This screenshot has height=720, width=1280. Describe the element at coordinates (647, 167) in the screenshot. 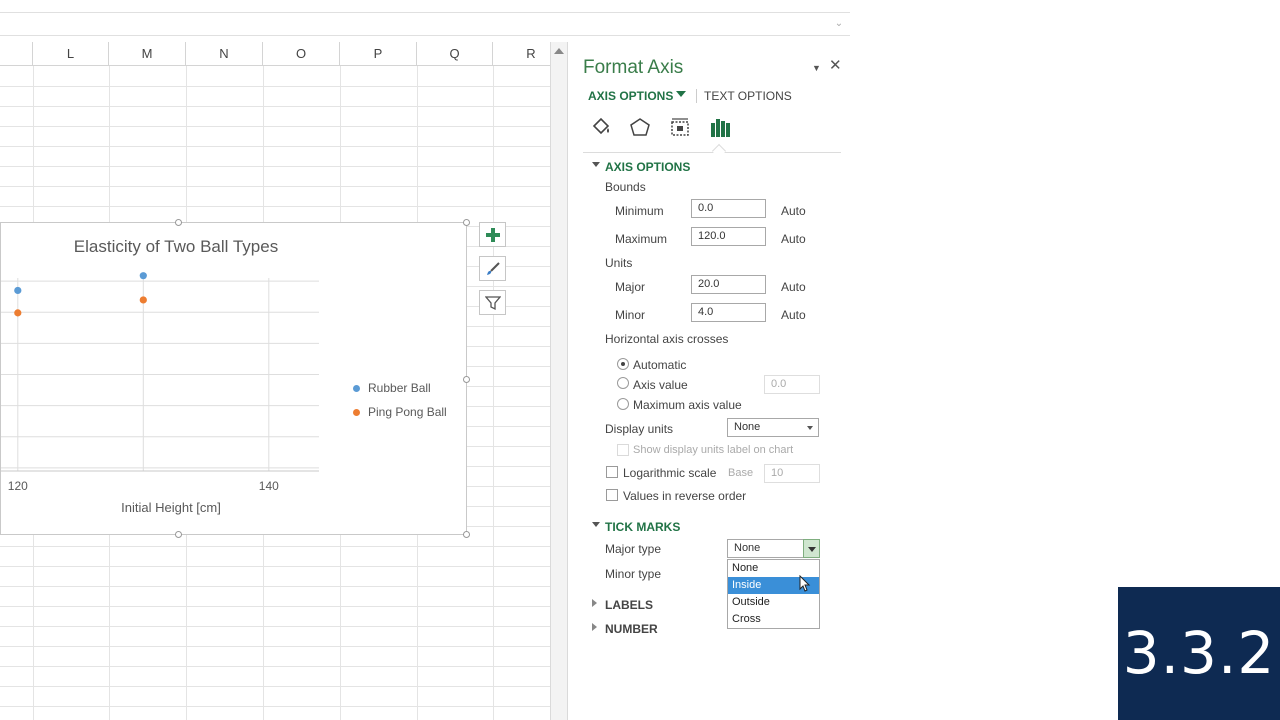

I see `section-axis-options: AXIS OPTIONS` at that location.